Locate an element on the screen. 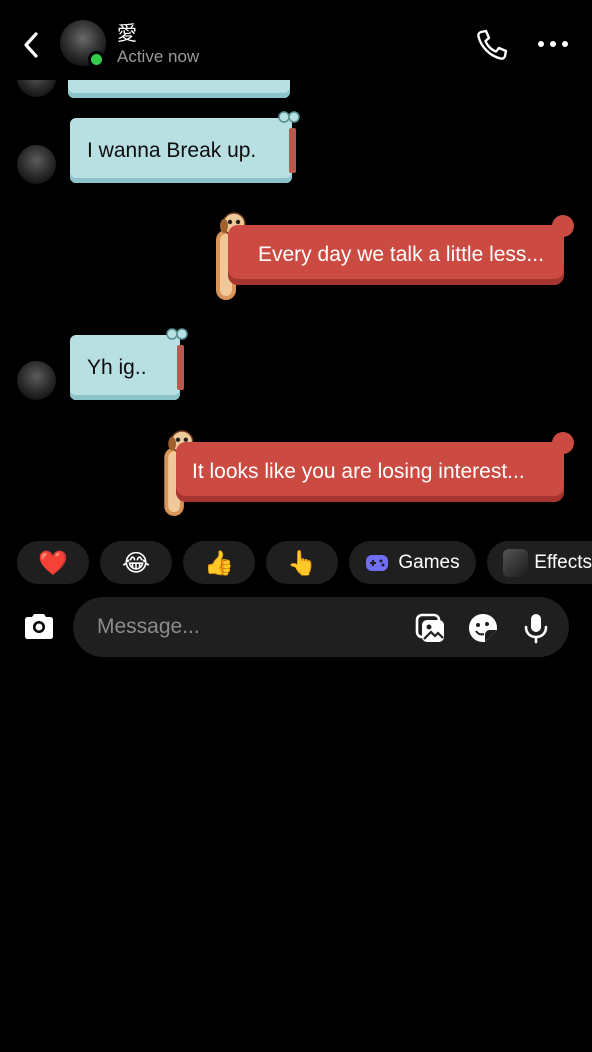 The width and height of the screenshot is (592, 1052). microphone-icon is located at coordinates (536, 629).